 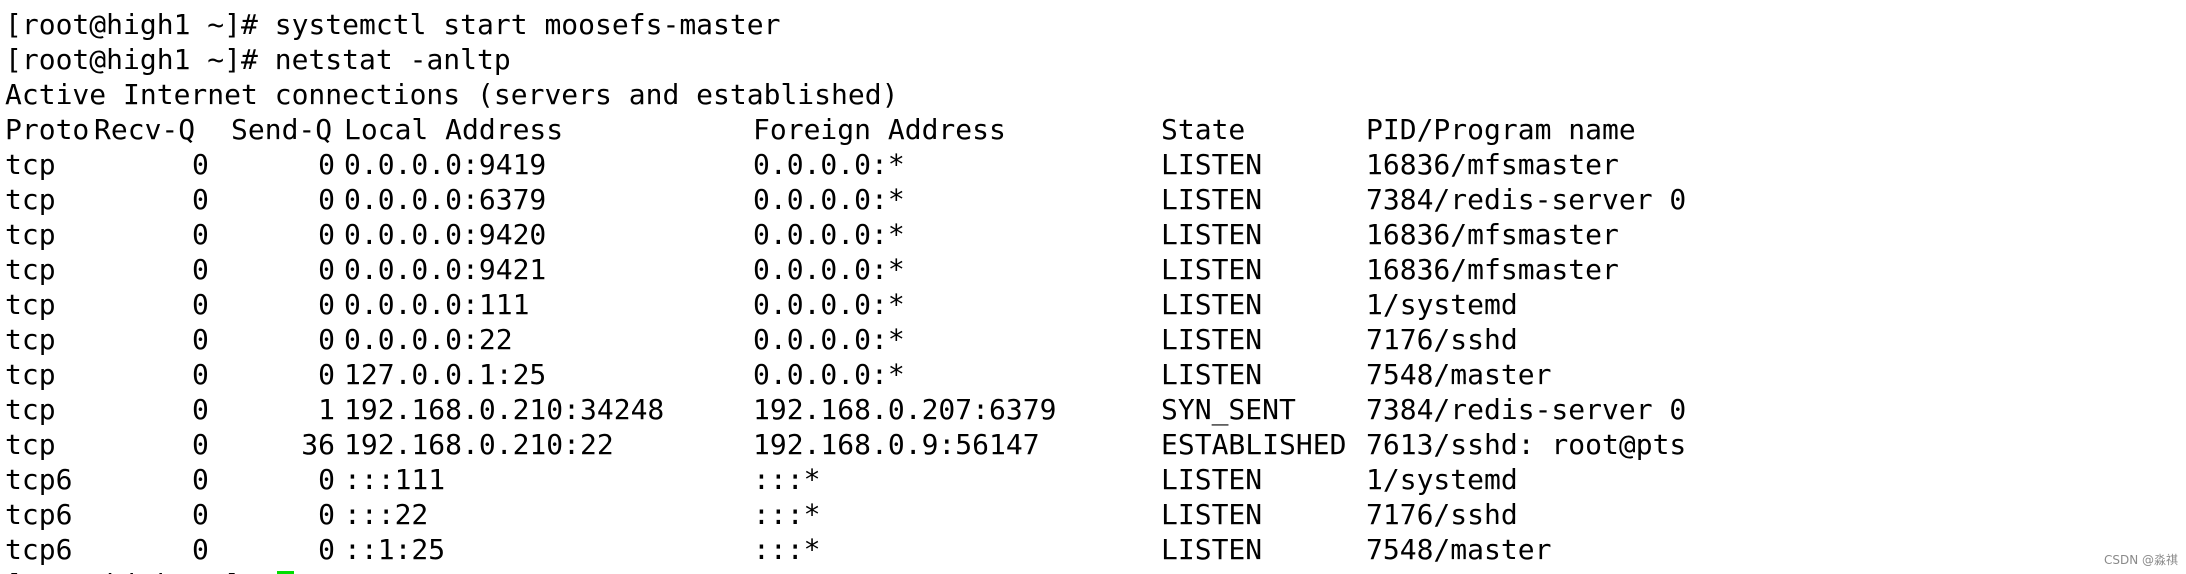 What do you see at coordinates (437, 304) in the screenshot?
I see `cell-local: 0.0.0.0:111` at bounding box center [437, 304].